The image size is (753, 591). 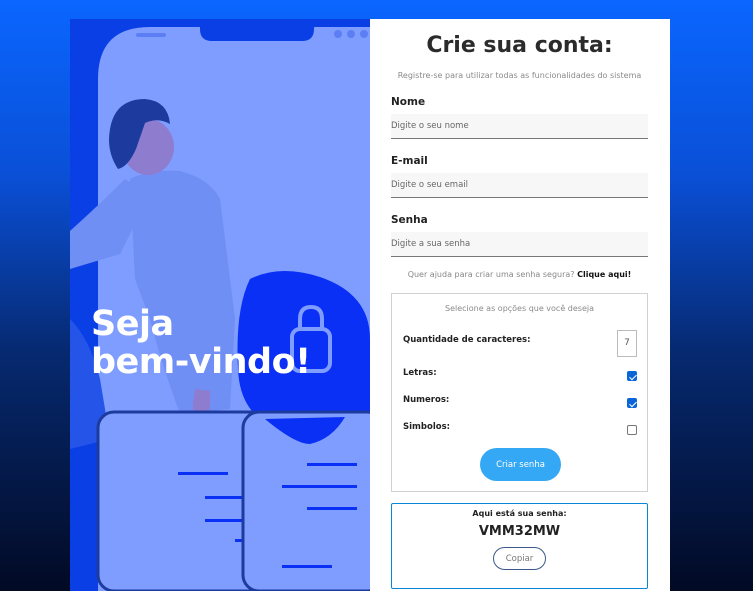 I want to click on name-input, so click(x=519, y=126).